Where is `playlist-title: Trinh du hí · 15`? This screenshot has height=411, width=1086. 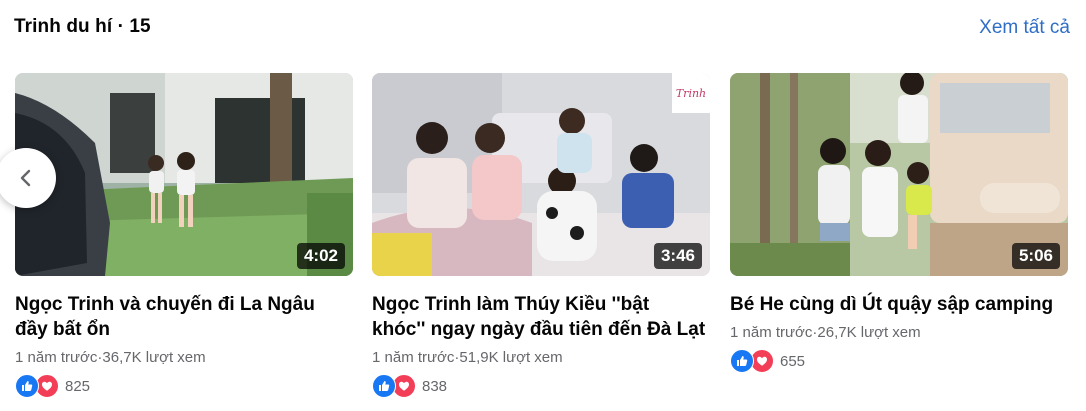 playlist-title: Trinh du hí · 15 is located at coordinates (82, 26).